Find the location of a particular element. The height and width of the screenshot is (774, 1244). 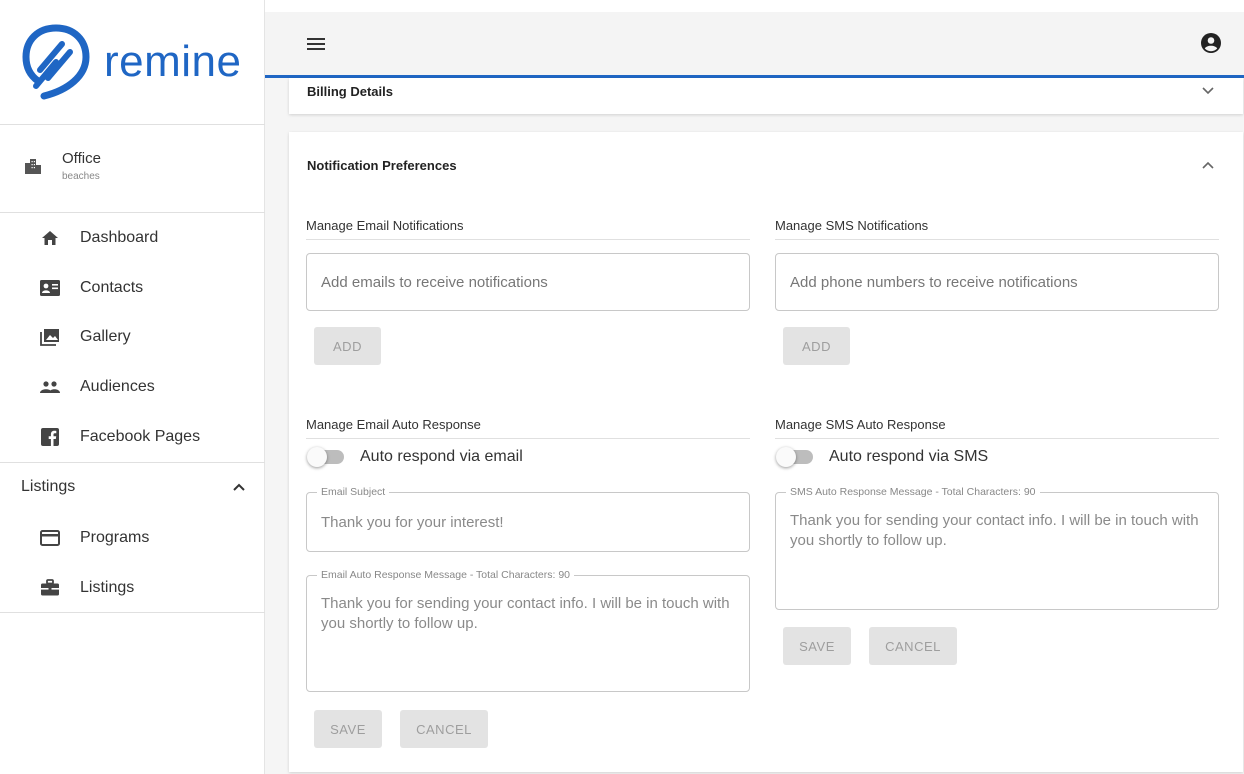

office-building-icon is located at coordinates (33, 166).